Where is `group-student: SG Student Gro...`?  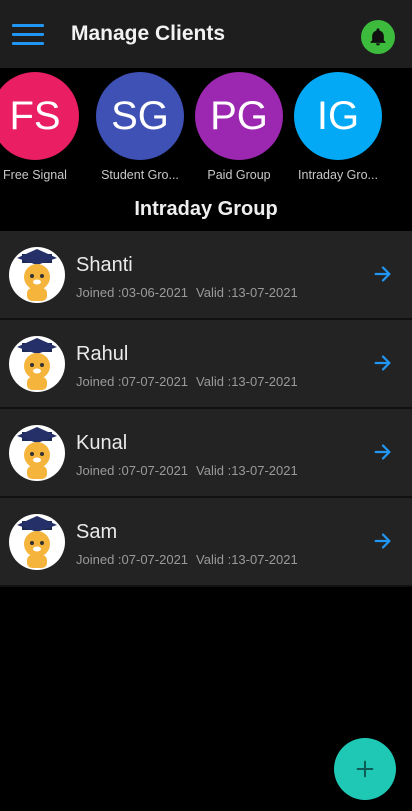
group-student: SG Student Gro... is located at coordinates (140, 127).